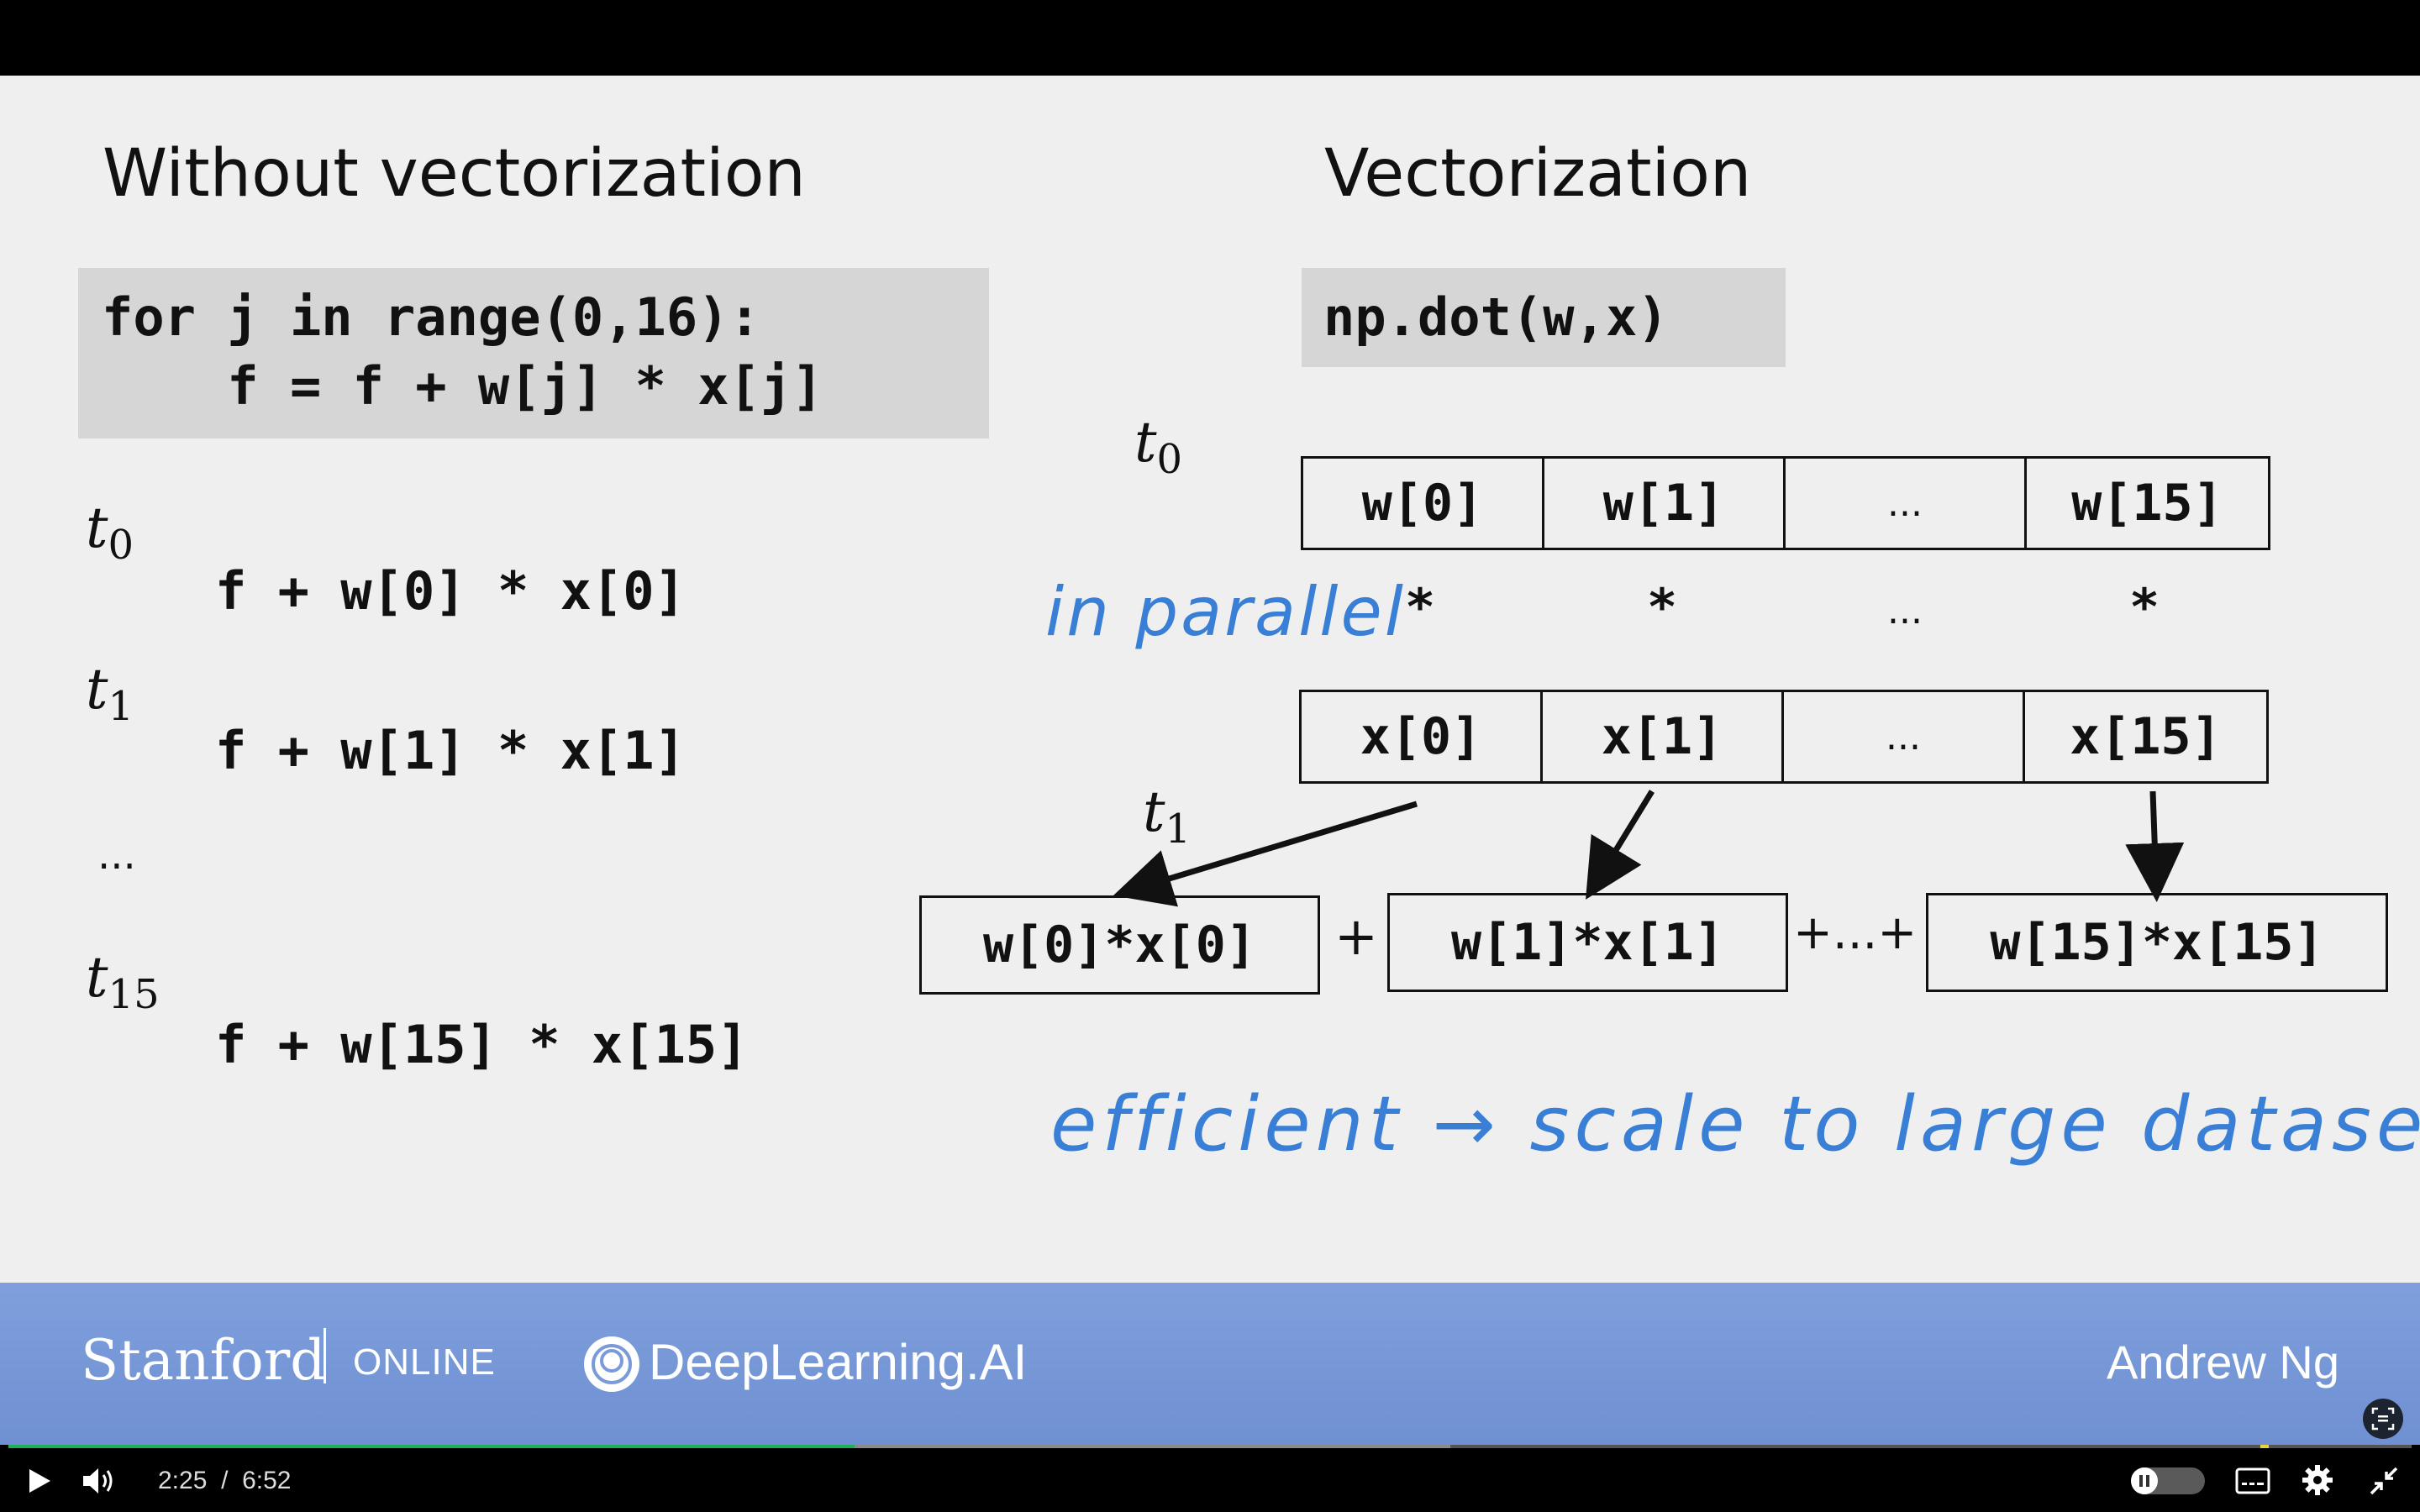 This screenshot has height=1512, width=2420. Describe the element at coordinates (1265, 854) in the screenshot. I see `arrow-x0-to-product` at that location.